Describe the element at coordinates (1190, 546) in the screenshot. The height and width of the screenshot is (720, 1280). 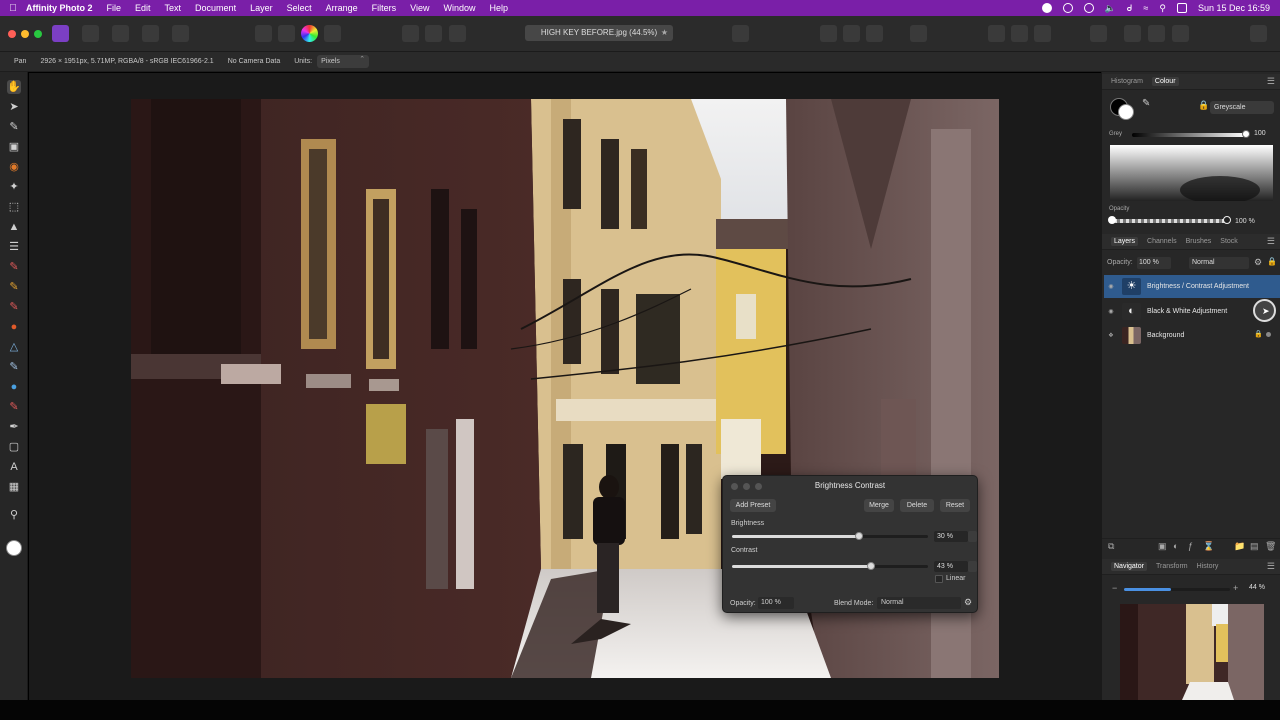
I see `fx-icon: ƒ` at that location.